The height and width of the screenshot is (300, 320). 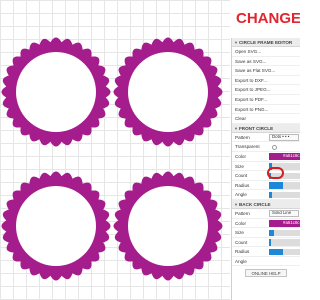 I want to click on circle-frame-top-left, so click(x=57, y=92).